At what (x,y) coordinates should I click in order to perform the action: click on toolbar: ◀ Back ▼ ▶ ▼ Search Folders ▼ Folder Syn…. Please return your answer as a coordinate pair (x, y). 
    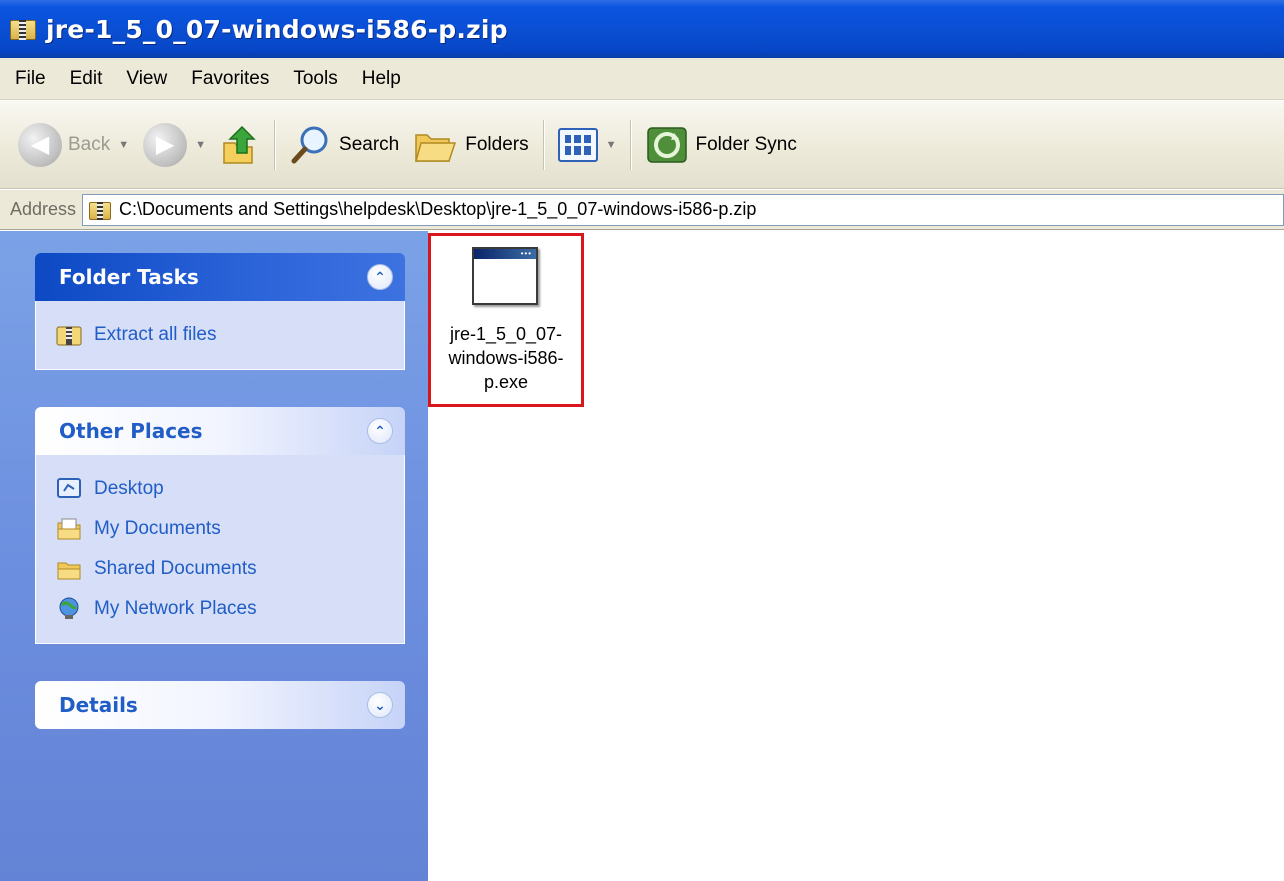
    Looking at the image, I should click on (642, 145).